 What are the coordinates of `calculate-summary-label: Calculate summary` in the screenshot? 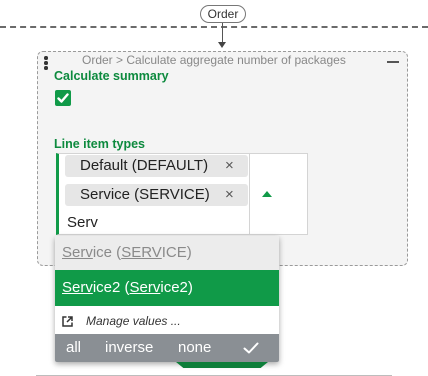 It's located at (111, 76).